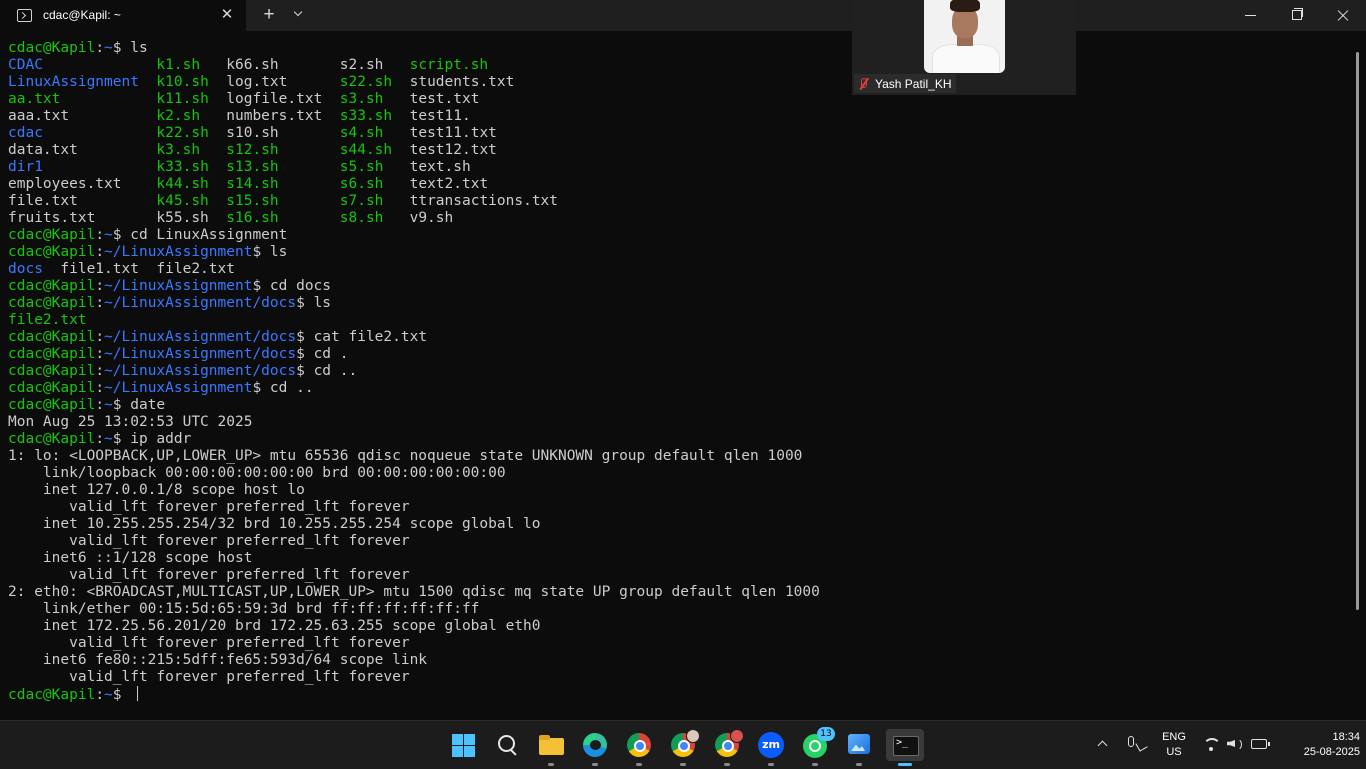 This screenshot has height=769, width=1366. I want to click on tab-title: cdac@Kapil: ~, so click(82, 15).